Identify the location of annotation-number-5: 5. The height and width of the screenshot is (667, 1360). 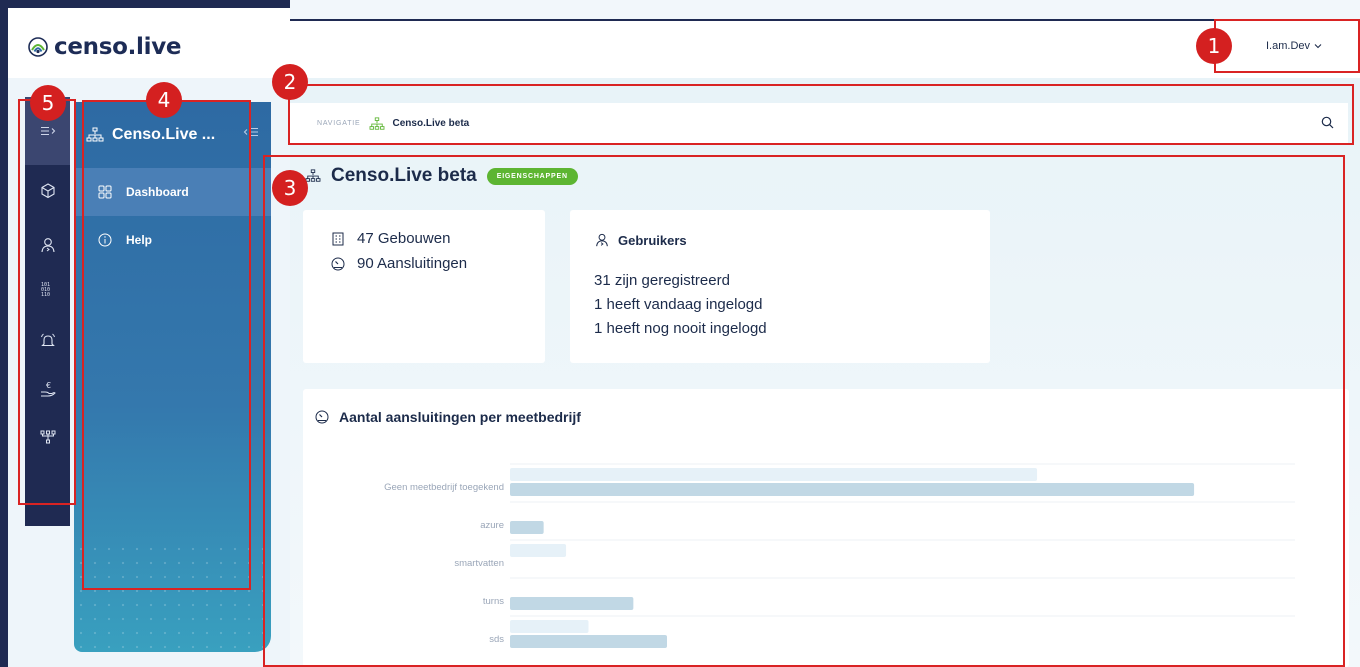
(48, 103).